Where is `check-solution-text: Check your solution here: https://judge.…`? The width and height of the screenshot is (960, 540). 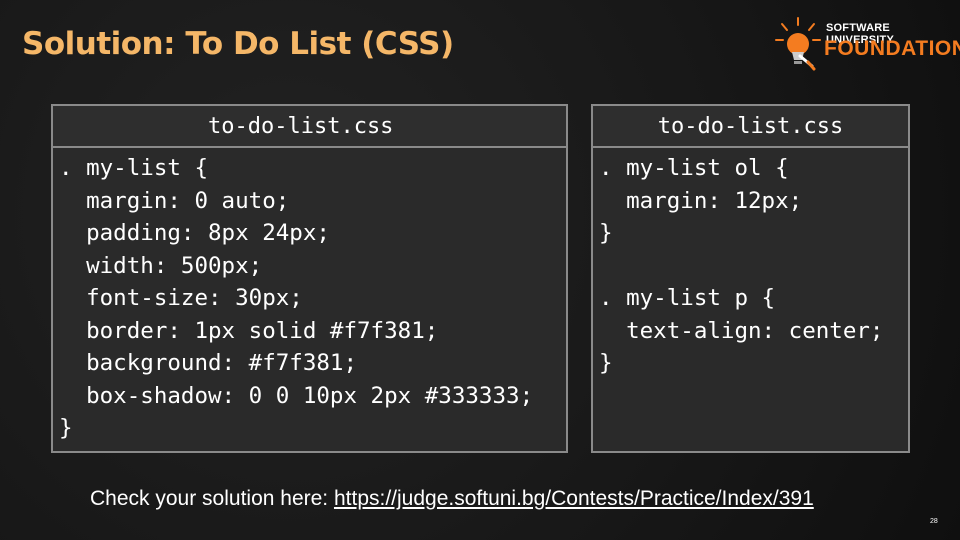
check-solution-text: Check your solution here: https://judge.… is located at coordinates (452, 499).